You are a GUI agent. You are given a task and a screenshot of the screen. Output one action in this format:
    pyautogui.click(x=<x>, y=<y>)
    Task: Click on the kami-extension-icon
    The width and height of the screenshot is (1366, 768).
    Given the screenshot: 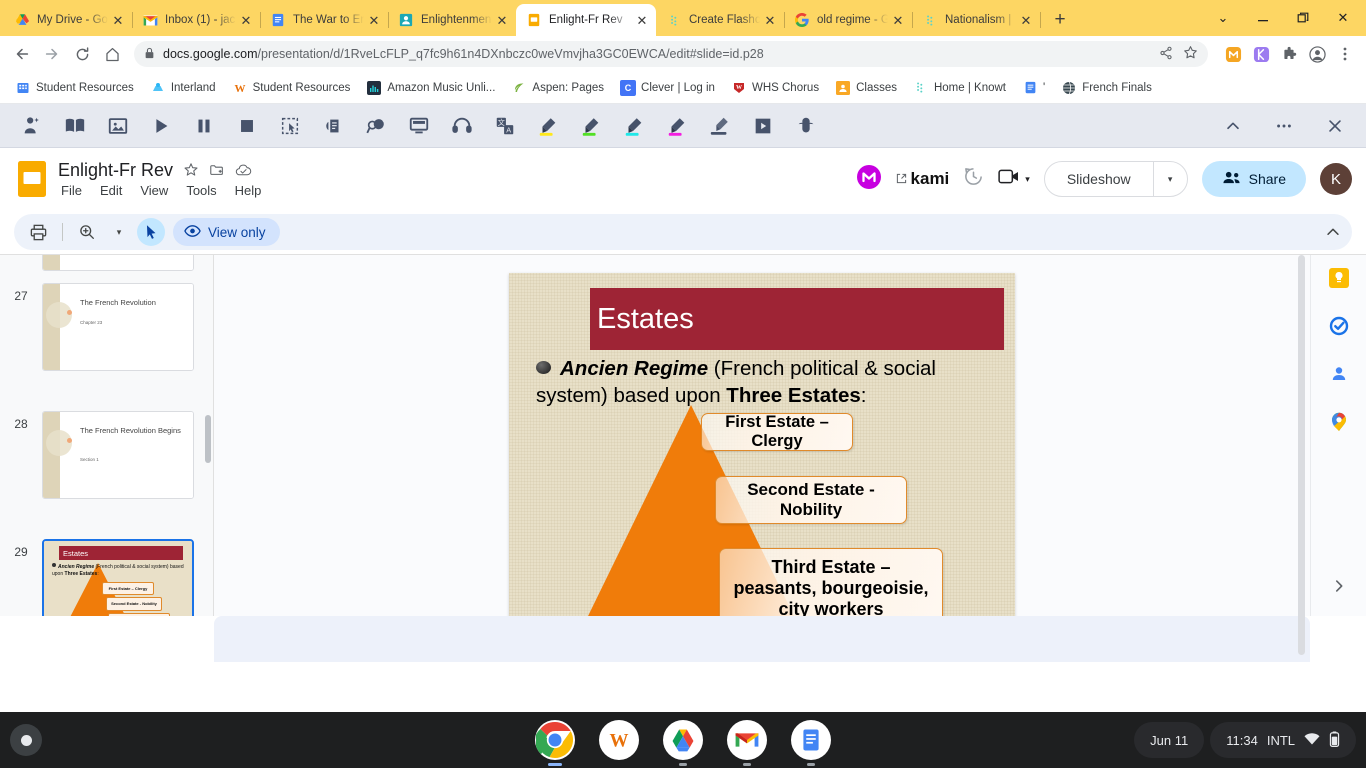 What is the action you would take?
    pyautogui.click(x=1261, y=54)
    